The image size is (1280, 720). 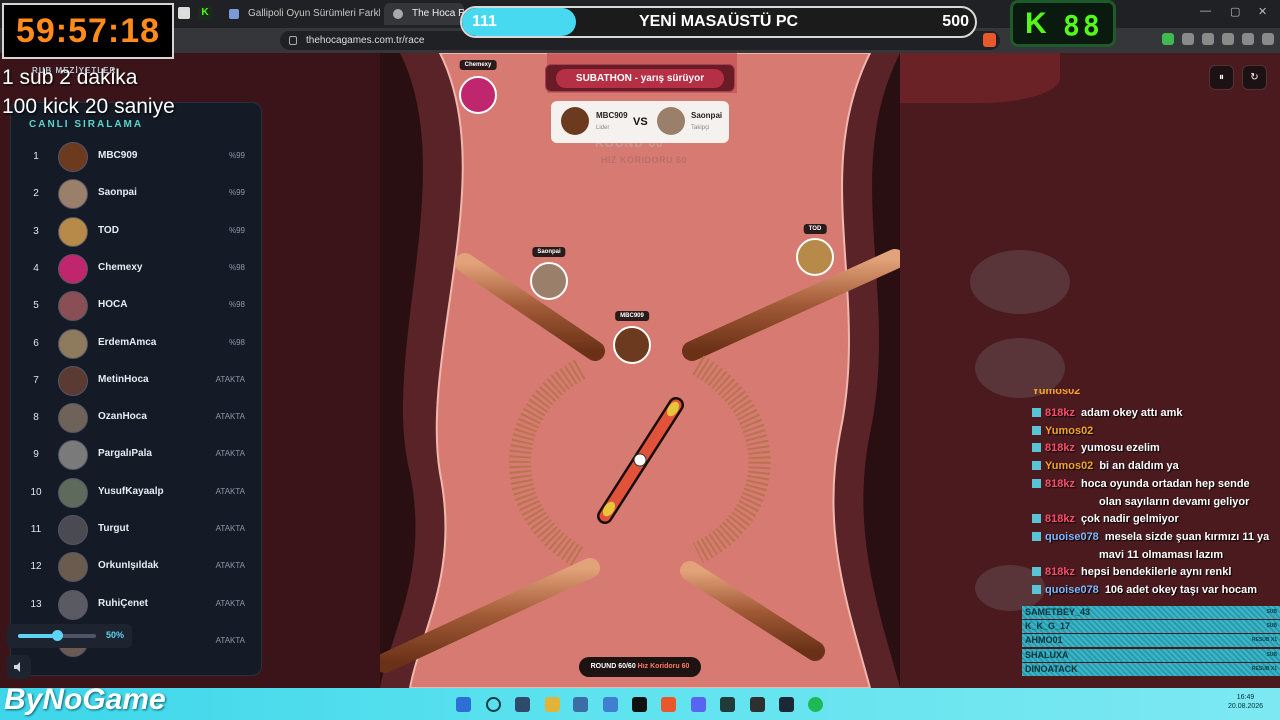 I want to click on sub-type: RESUB X1, so click(x=1264, y=640).